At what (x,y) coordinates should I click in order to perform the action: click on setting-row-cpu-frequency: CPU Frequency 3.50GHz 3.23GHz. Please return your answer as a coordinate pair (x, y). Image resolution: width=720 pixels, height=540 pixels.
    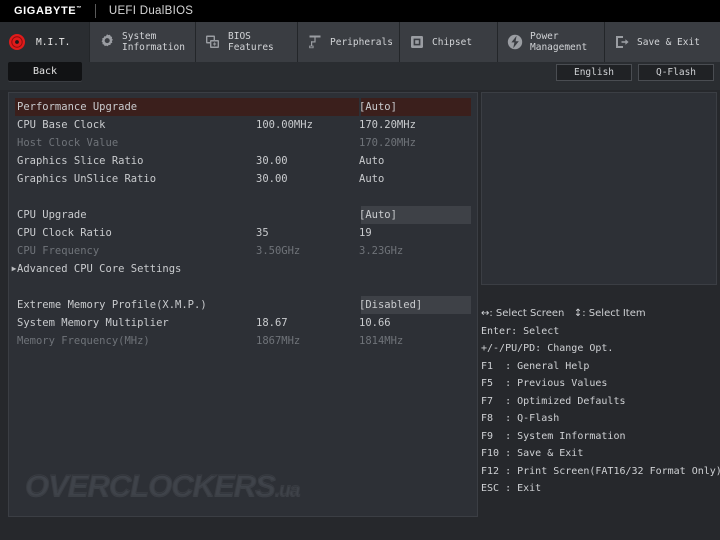
    Looking at the image, I should click on (243, 251).